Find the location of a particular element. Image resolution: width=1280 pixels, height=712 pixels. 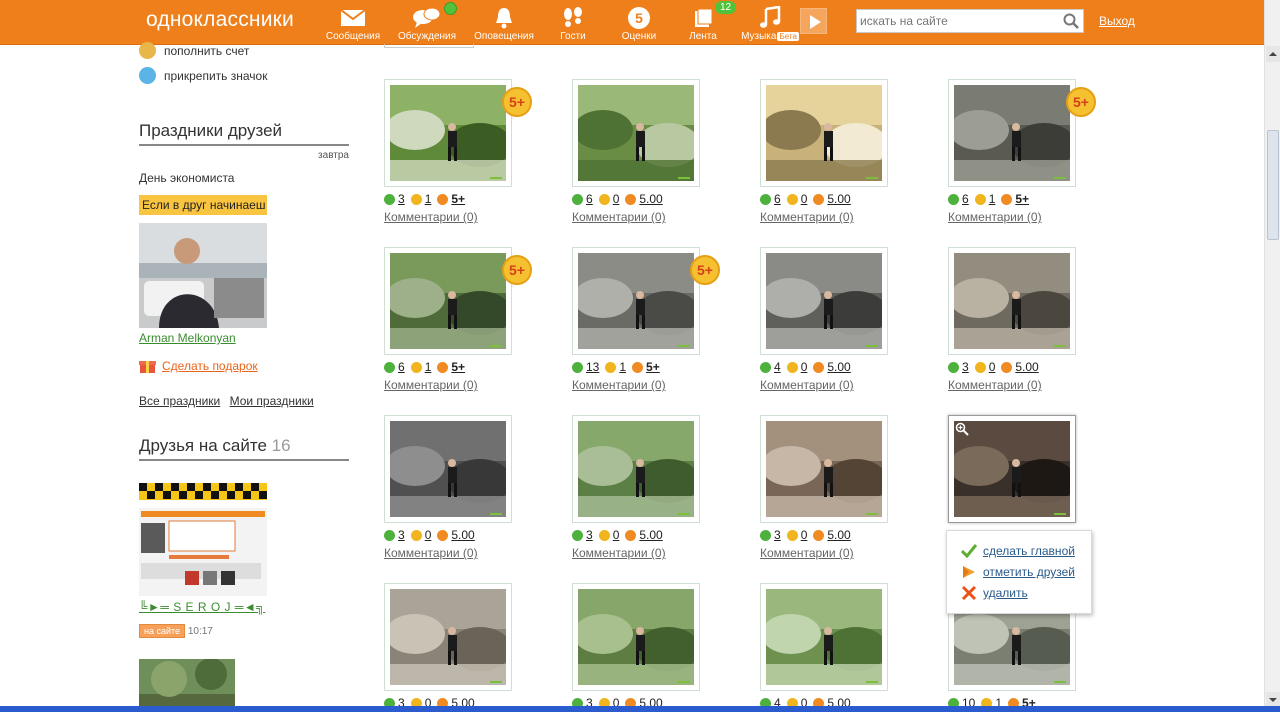

nav-messages: Сообщения is located at coordinates (353, 23).